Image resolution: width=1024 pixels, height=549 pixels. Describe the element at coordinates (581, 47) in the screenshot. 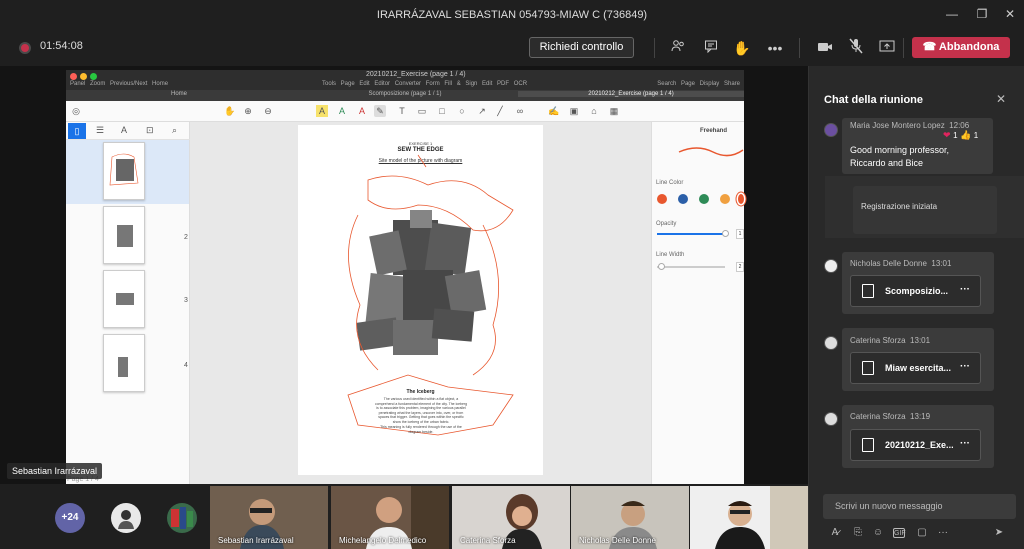

I see `request-control-button: Richiedi controllo` at that location.